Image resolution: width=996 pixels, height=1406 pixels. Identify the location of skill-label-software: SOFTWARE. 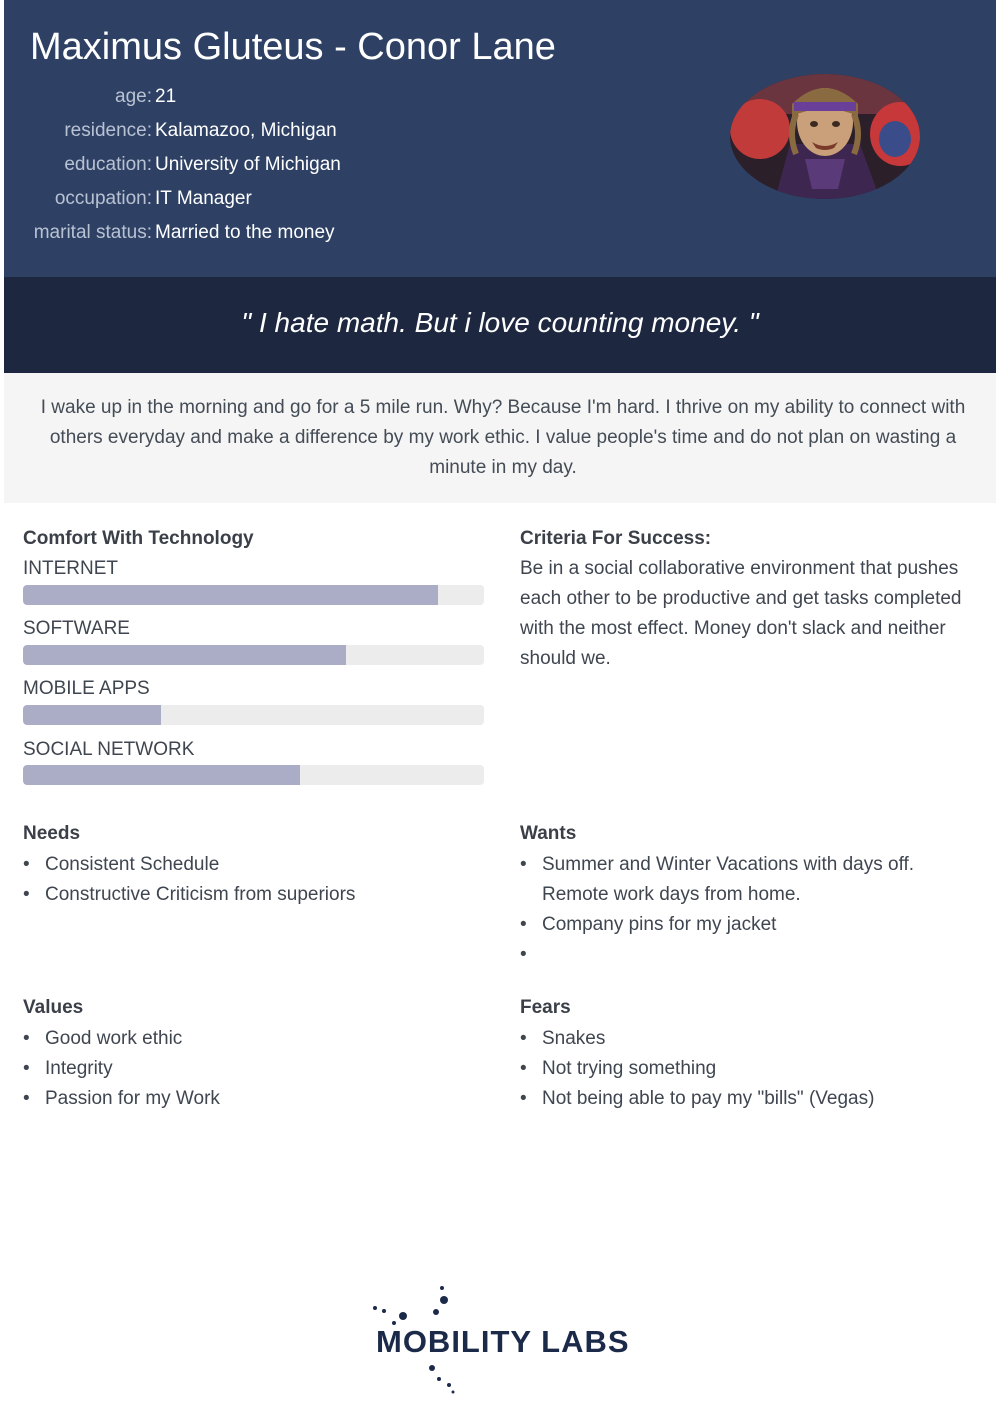
(76, 628).